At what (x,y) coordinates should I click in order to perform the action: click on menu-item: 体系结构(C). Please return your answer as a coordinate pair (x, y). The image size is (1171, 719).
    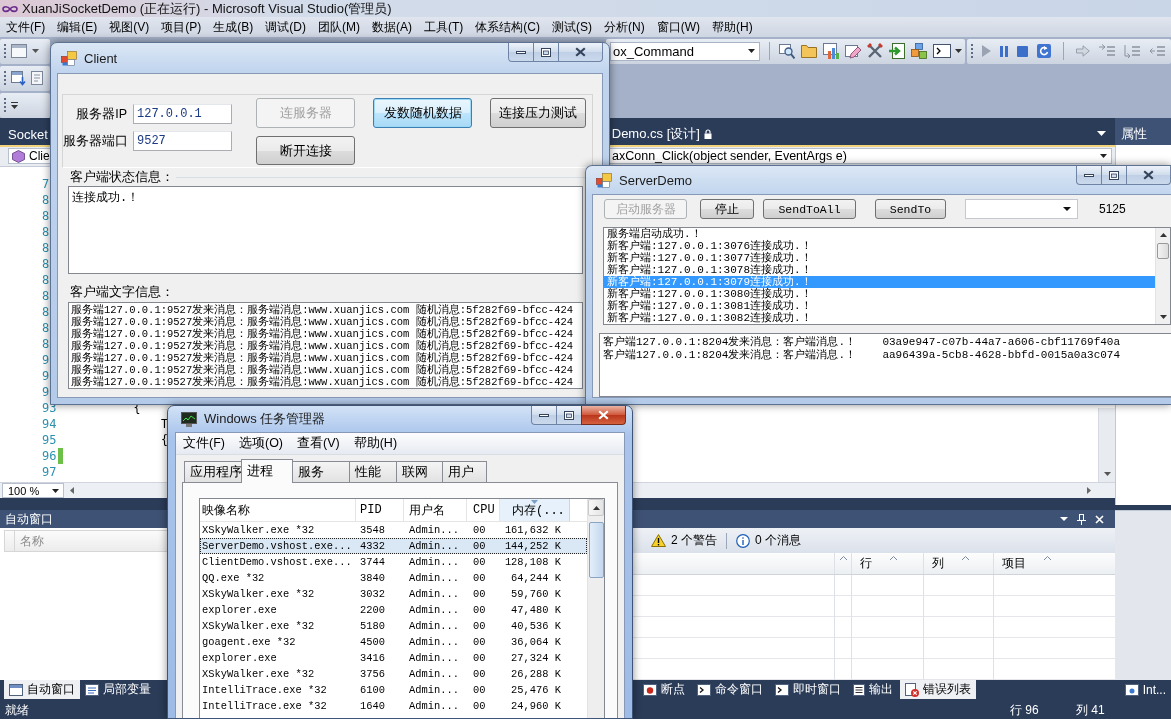
    Looking at the image, I should click on (507, 27).